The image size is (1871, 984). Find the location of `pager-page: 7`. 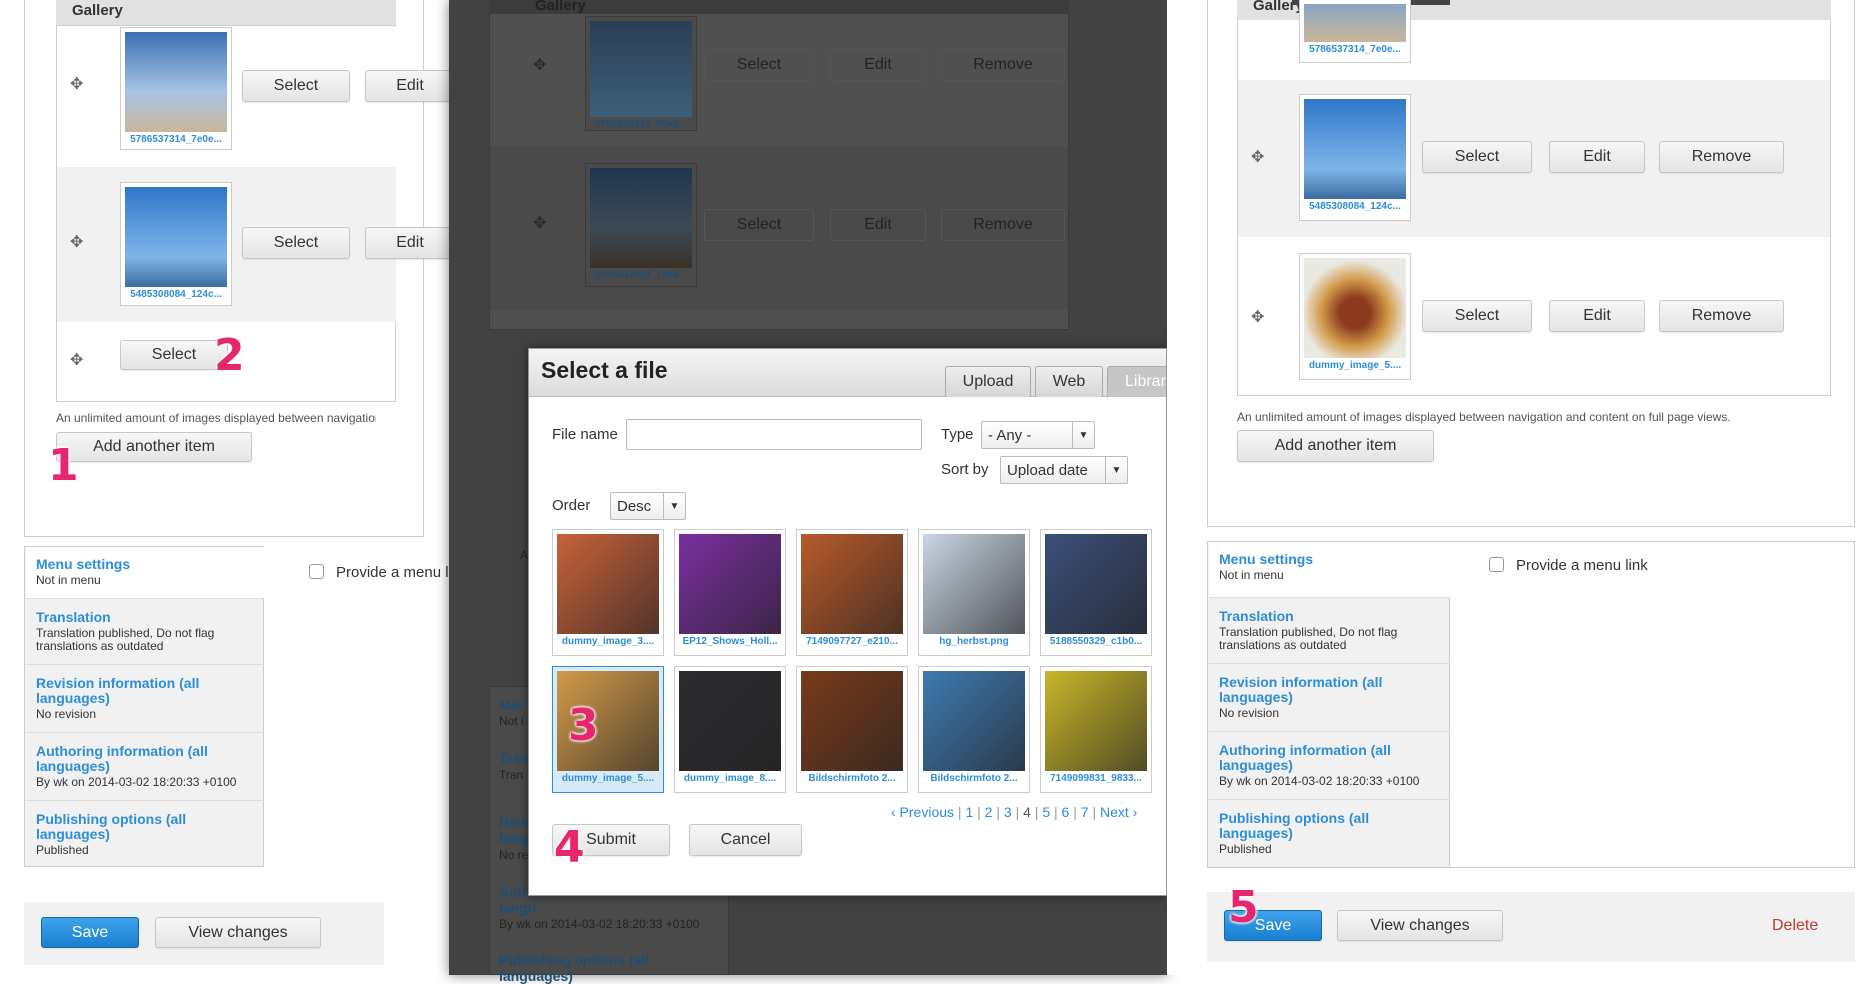

pager-page: 7 is located at coordinates (1085, 812).